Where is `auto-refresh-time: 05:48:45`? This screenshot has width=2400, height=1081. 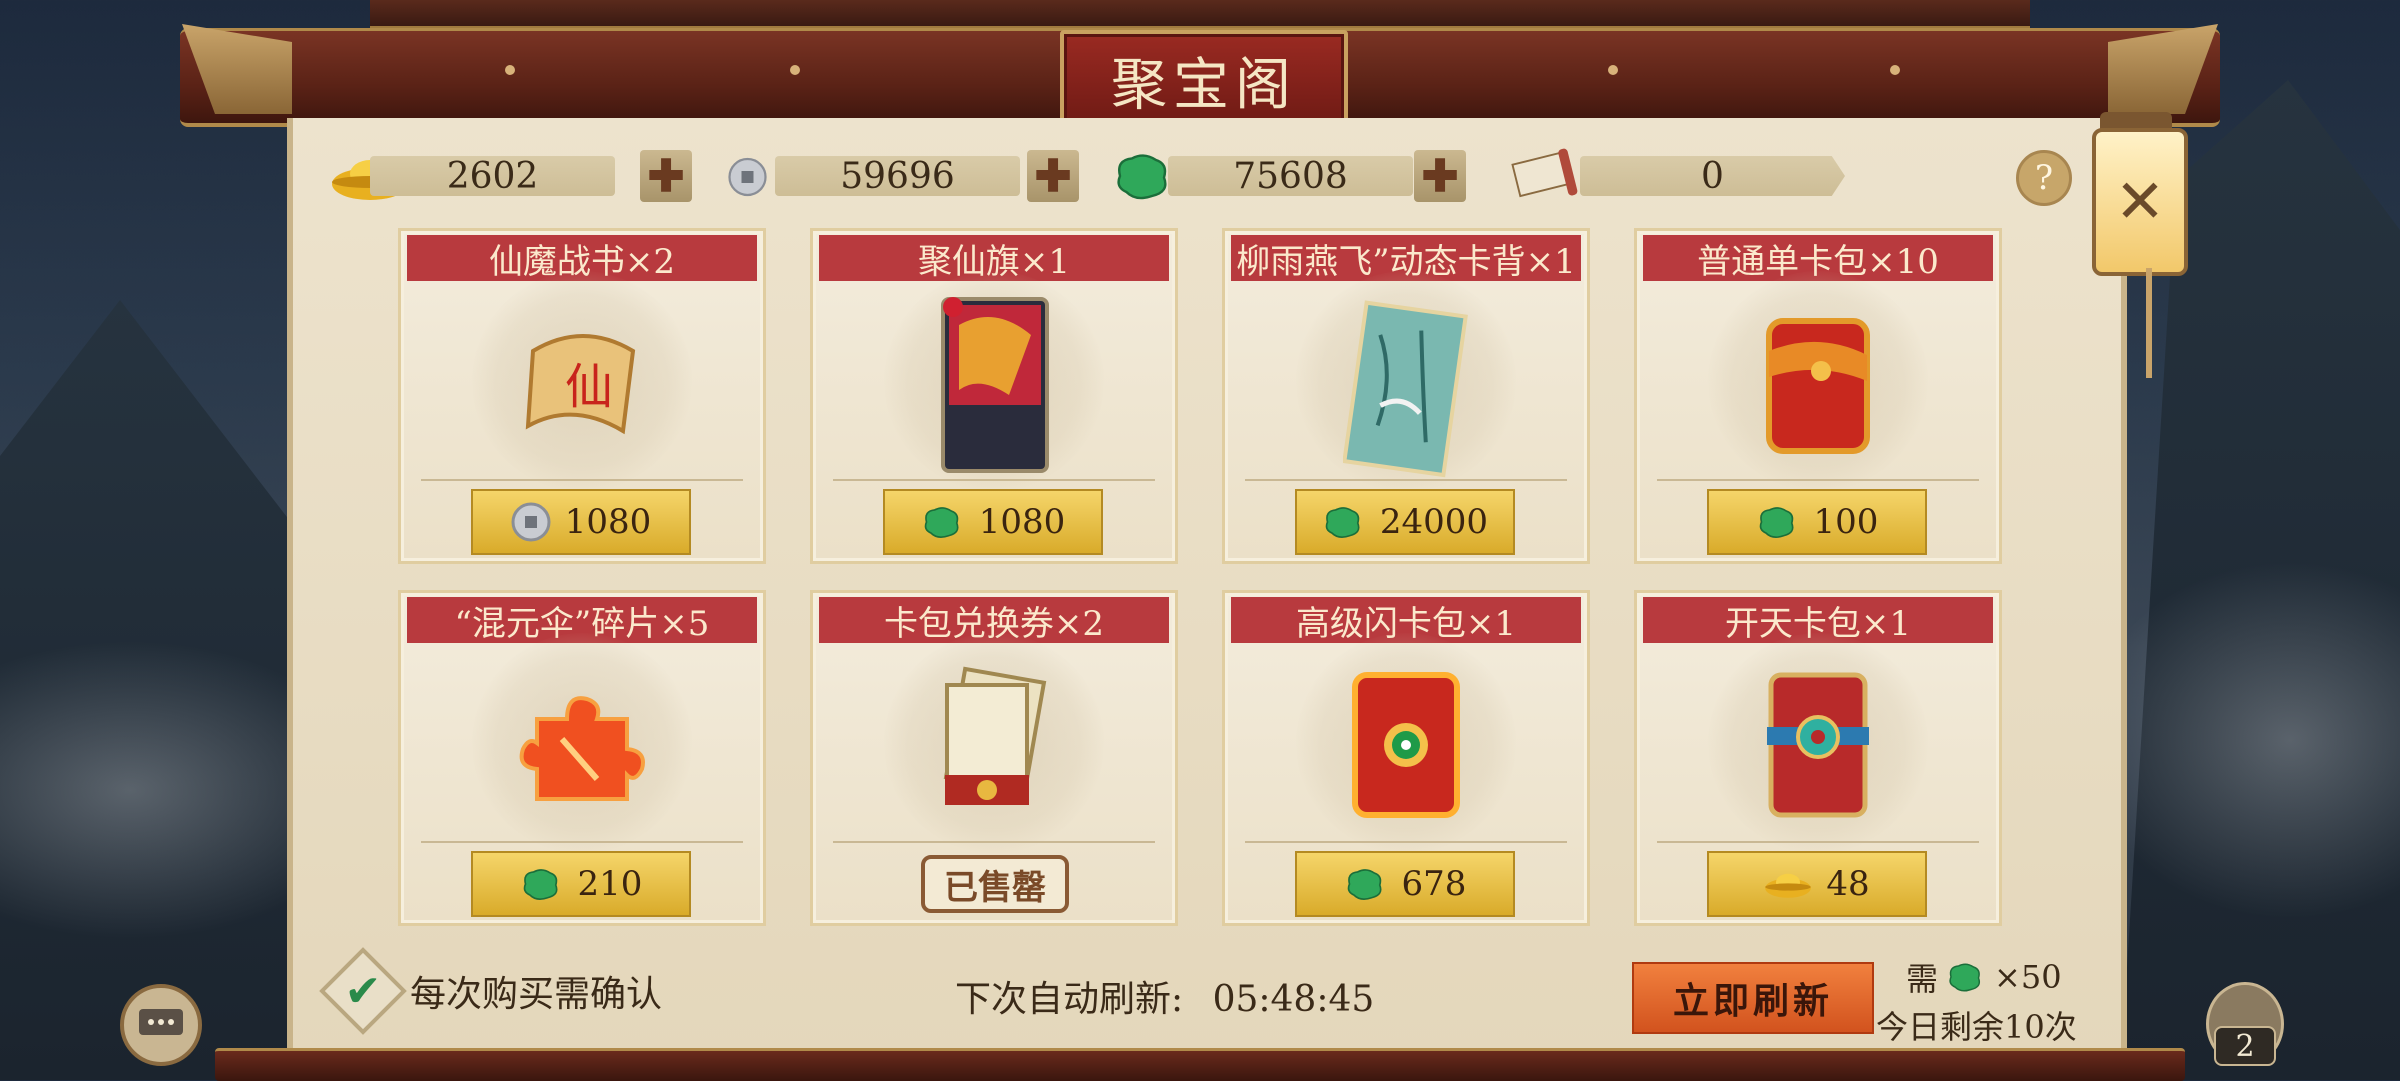
auto-refresh-time: 05:48:45 is located at coordinates (1293, 999).